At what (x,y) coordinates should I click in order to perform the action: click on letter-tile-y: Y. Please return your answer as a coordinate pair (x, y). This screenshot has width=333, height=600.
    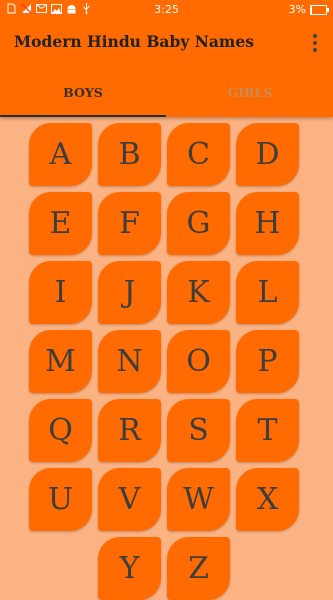
    Looking at the image, I should click on (129, 568).